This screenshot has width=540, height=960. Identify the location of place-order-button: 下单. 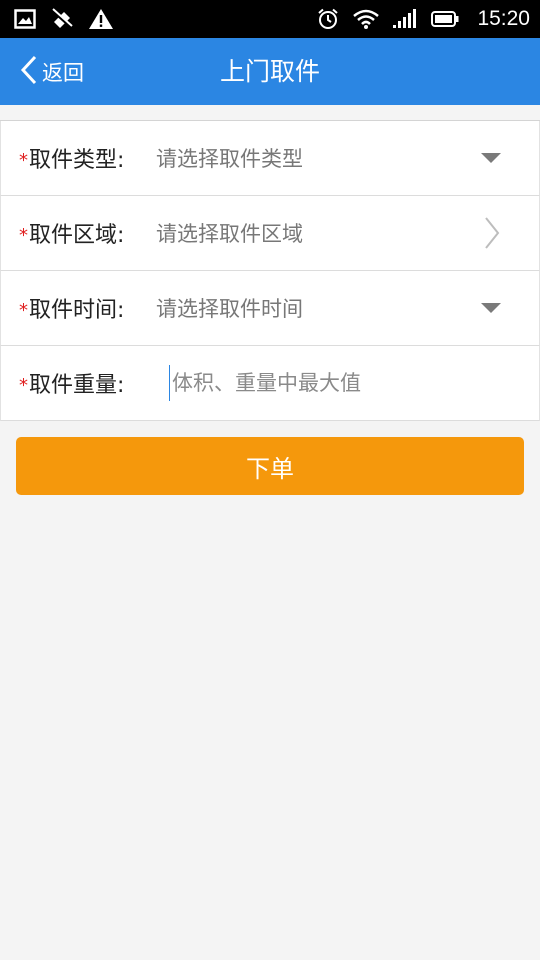
(270, 466).